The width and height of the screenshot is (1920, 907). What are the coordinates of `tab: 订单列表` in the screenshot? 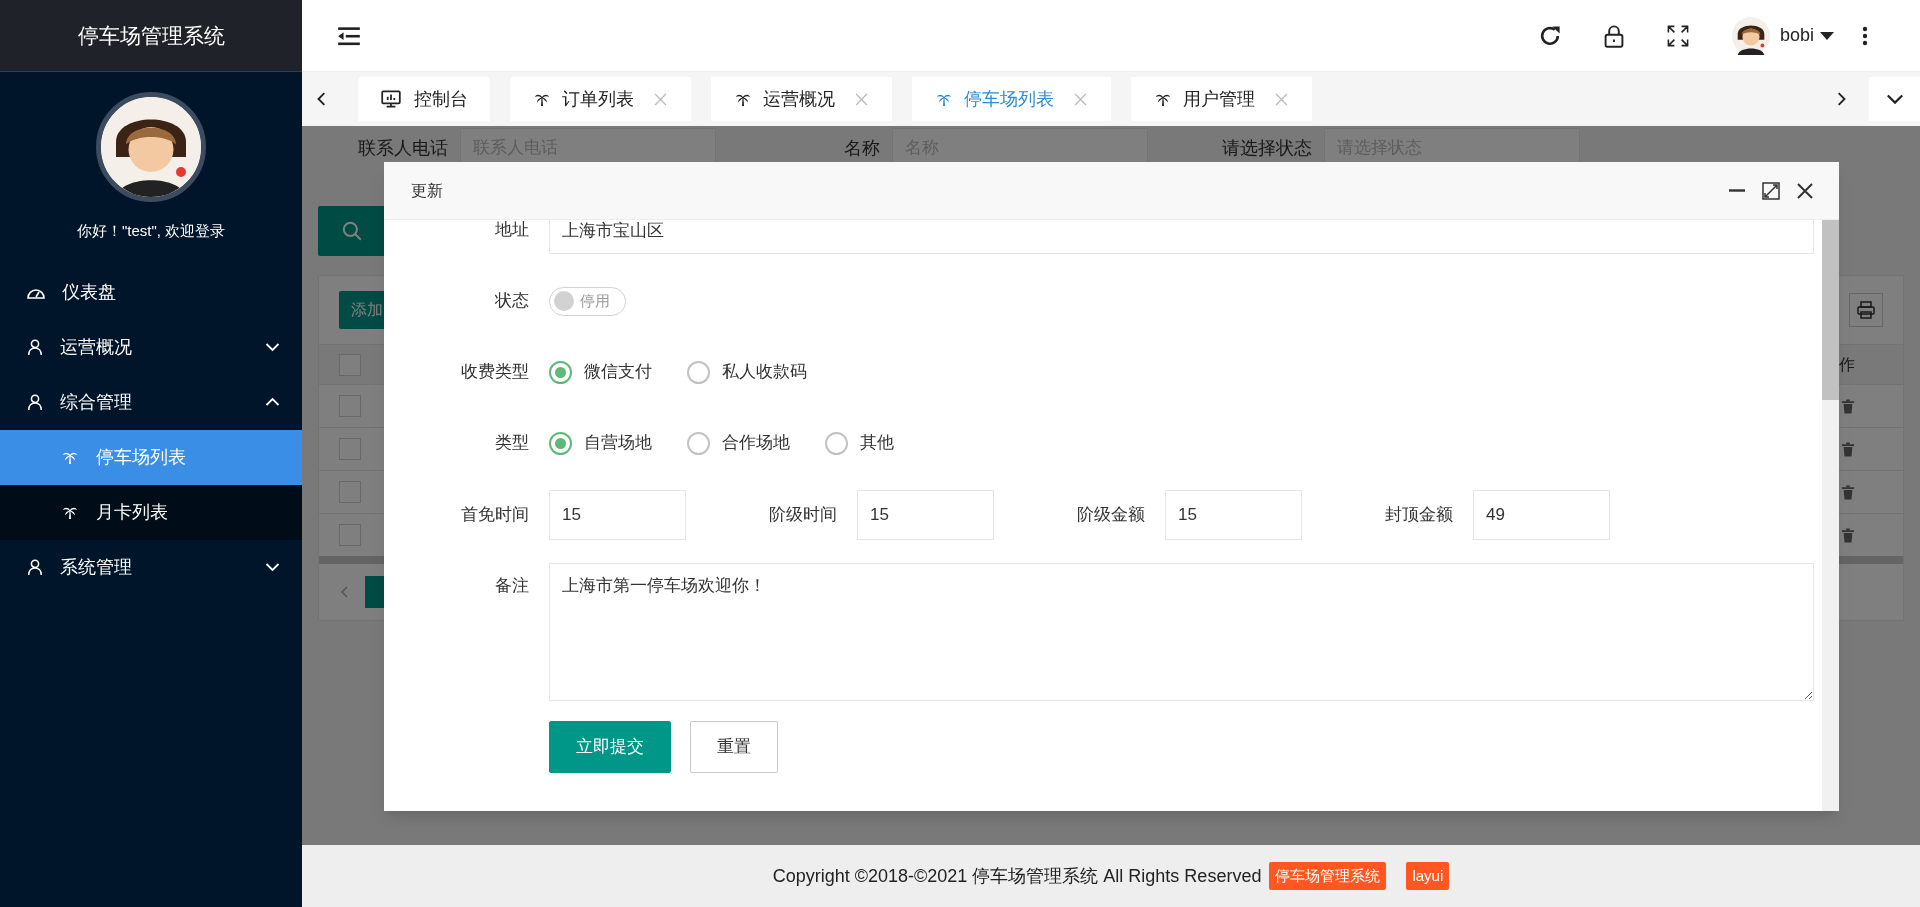 It's located at (600, 99).